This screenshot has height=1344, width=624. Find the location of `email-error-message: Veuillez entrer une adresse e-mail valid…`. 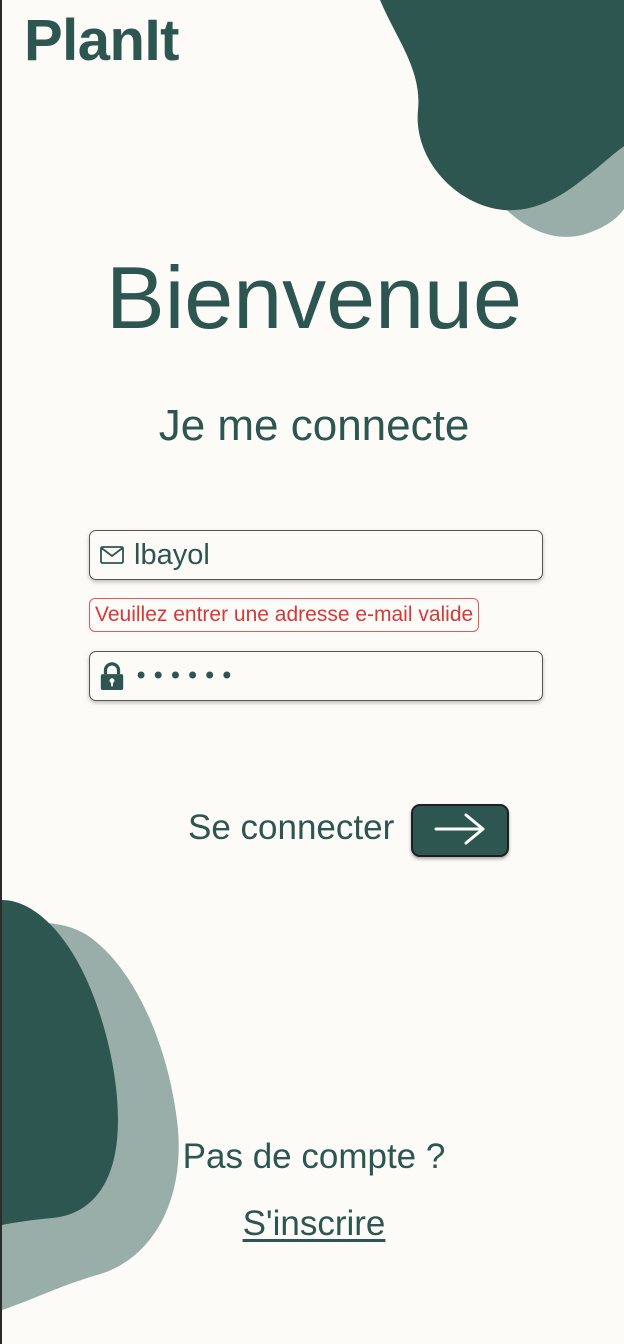

email-error-message: Veuillez entrer une adresse e-mail valid… is located at coordinates (284, 615).